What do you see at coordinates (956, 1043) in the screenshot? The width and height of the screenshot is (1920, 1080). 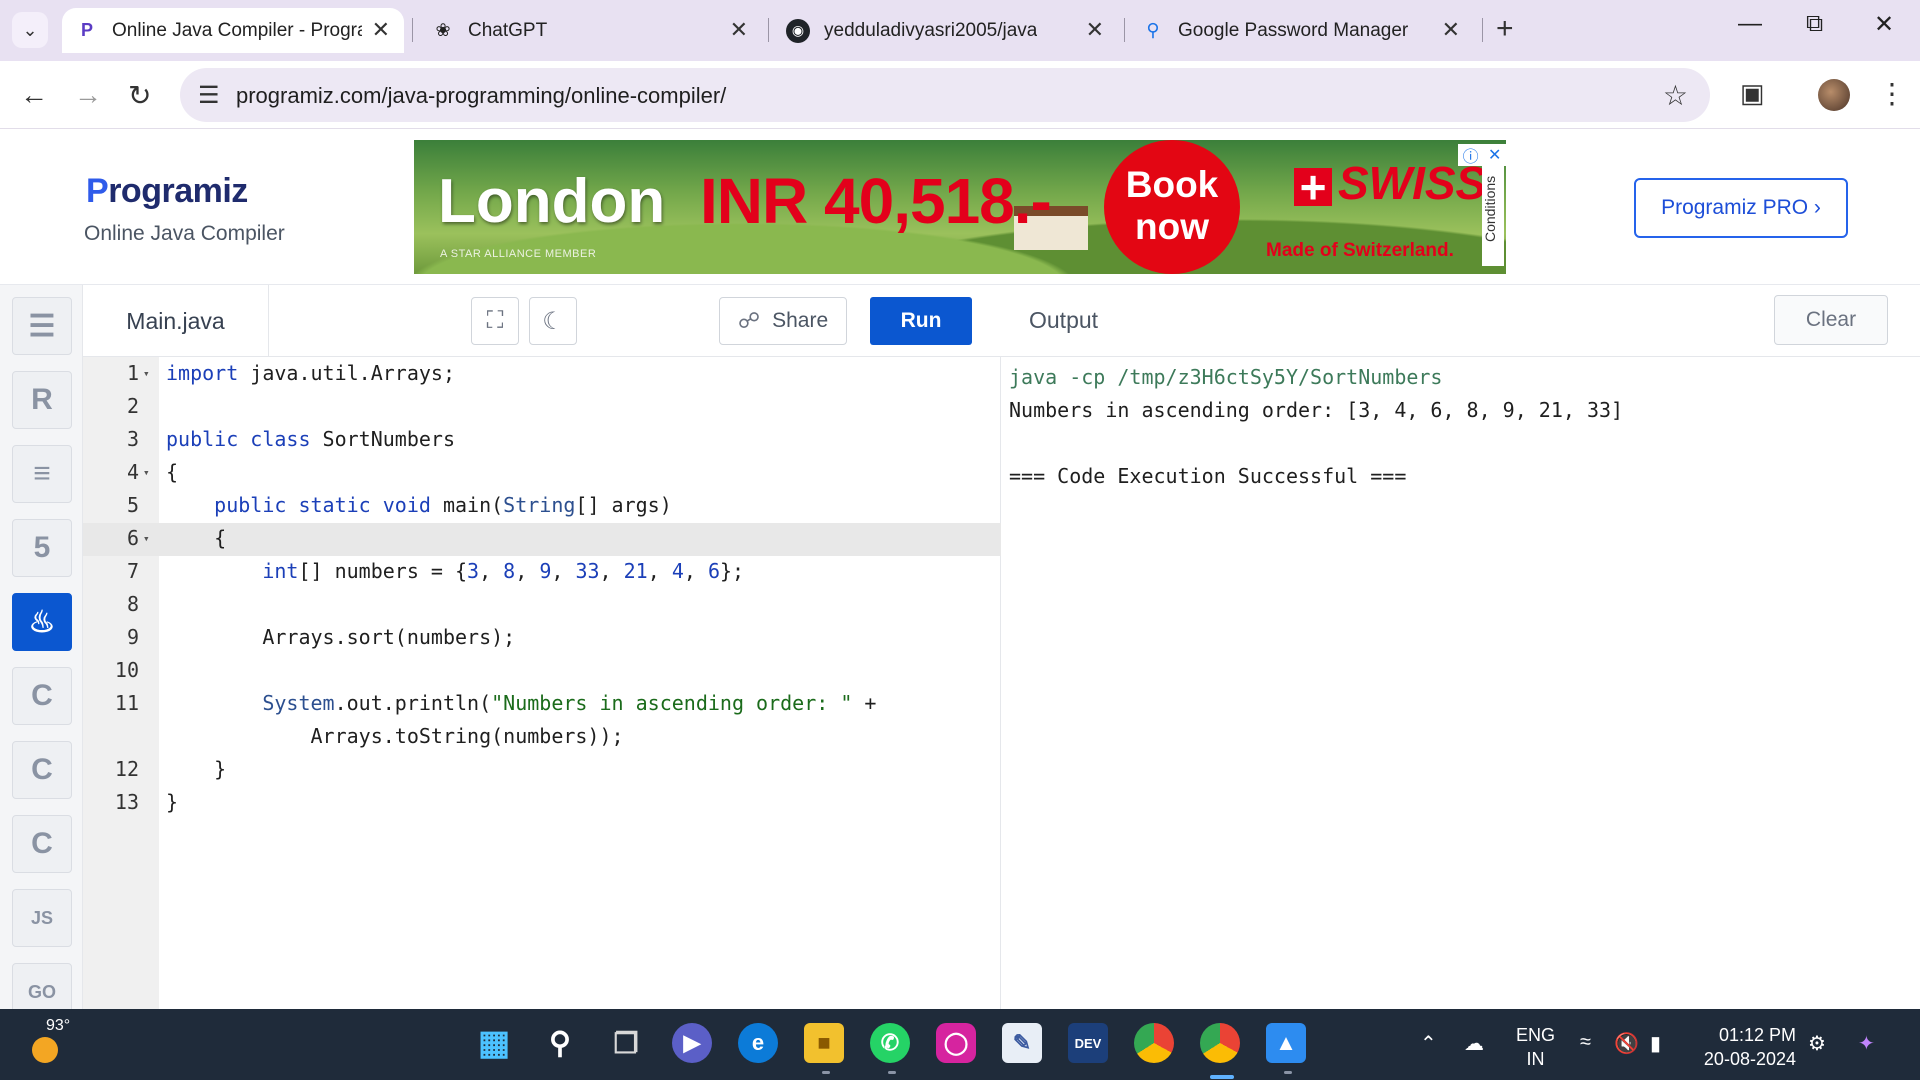 I see `instagram-icon: ◯` at bounding box center [956, 1043].